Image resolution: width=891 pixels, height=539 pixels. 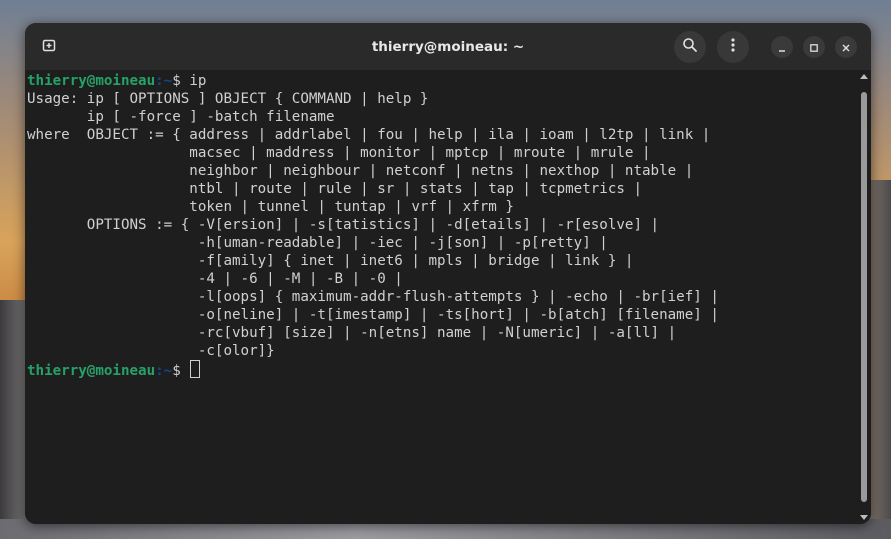 I want to click on new-tab-icon, so click(x=49, y=47).